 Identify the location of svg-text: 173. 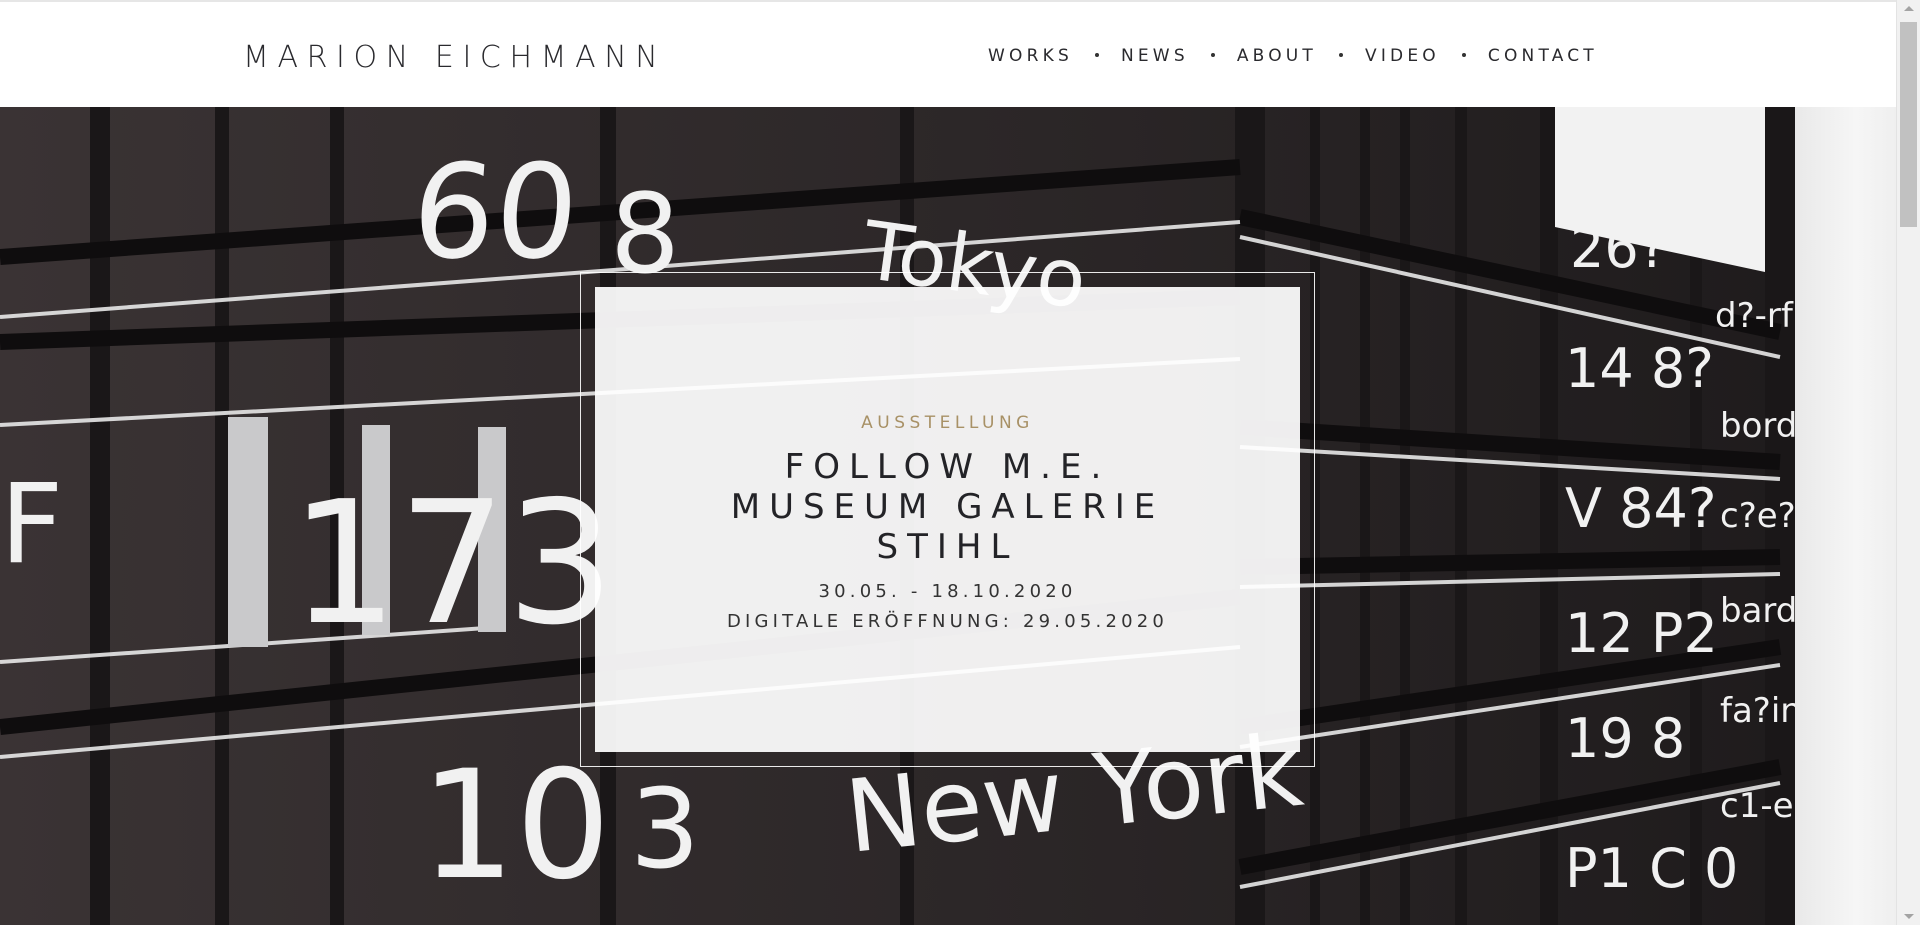
(452, 564).